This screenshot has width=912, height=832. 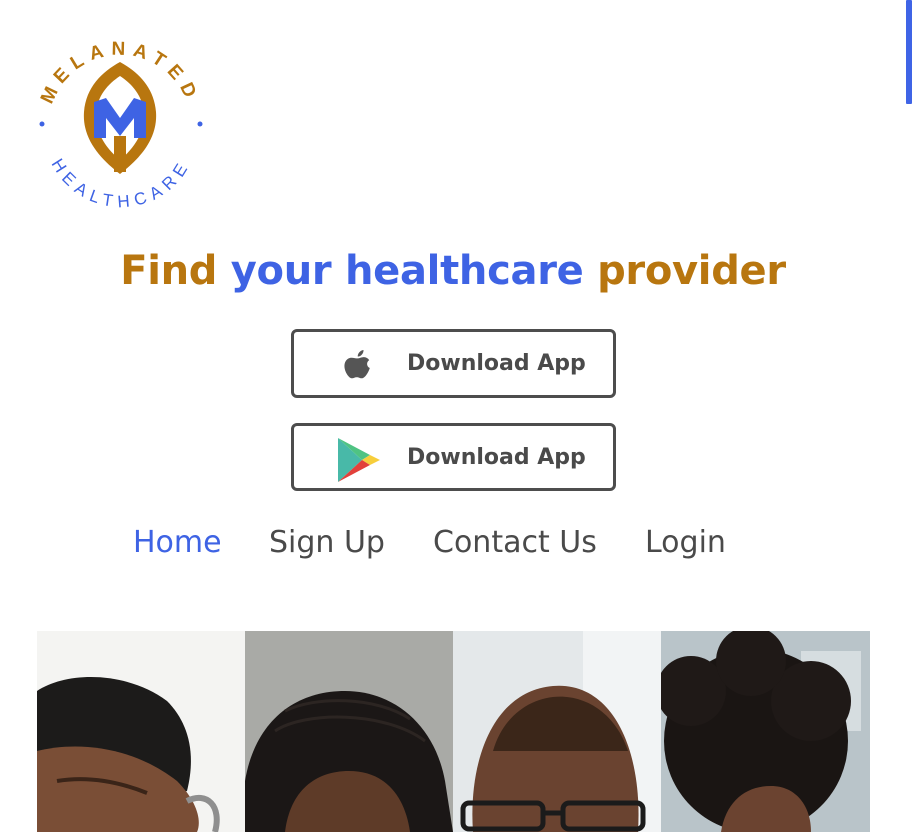 I want to click on headline-word-healthcare: healthcare, so click(x=464, y=271).